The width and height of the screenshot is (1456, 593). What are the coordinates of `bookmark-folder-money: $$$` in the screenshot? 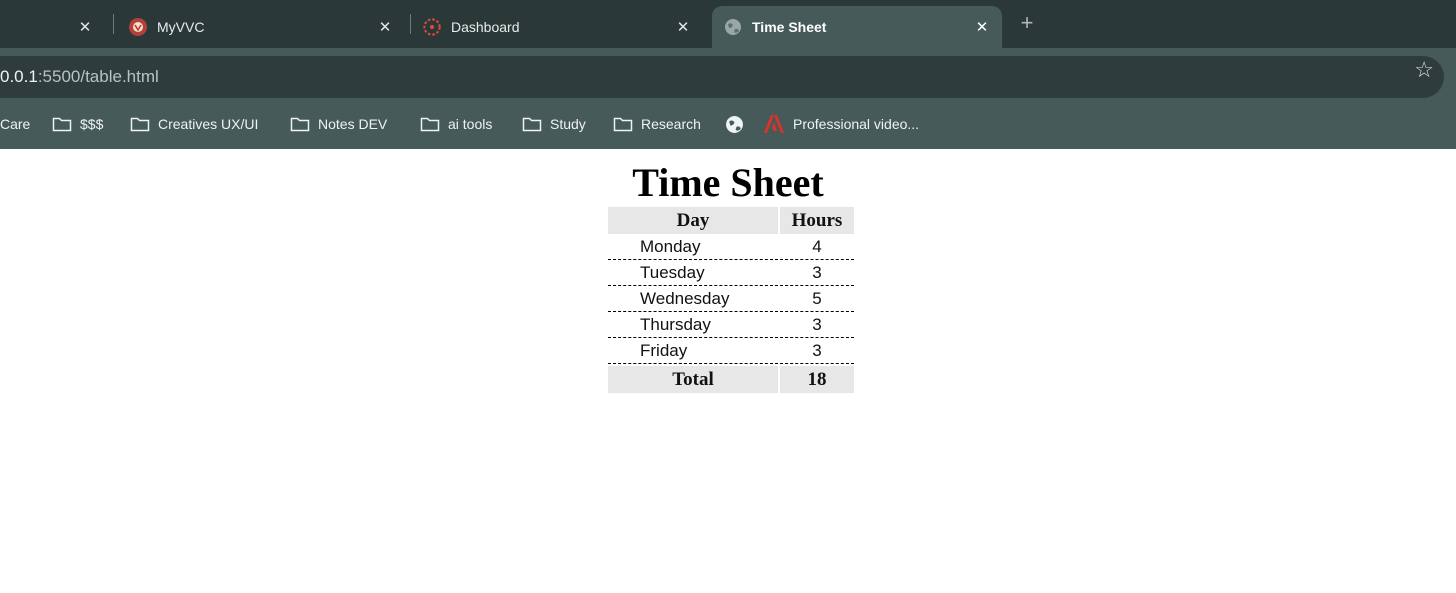 It's located at (77, 124).